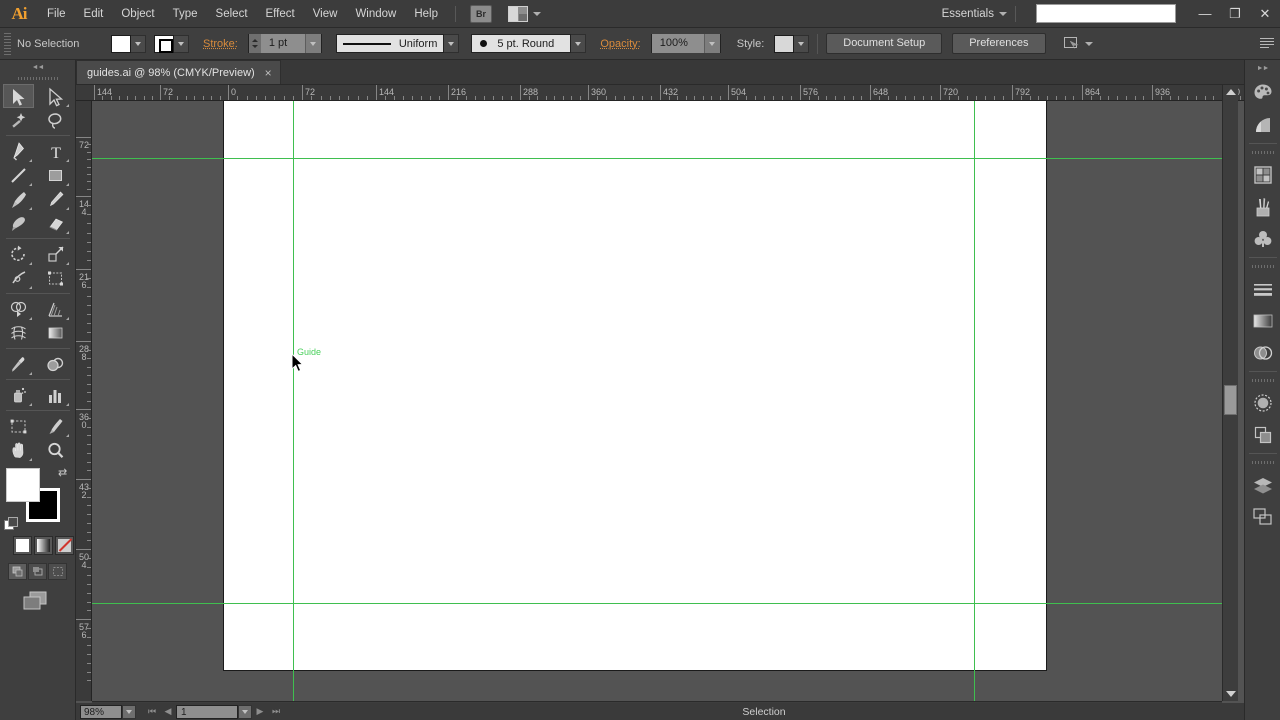 The height and width of the screenshot is (720, 1280). Describe the element at coordinates (1263, 353) in the screenshot. I see `transparency-panel-icon` at that location.